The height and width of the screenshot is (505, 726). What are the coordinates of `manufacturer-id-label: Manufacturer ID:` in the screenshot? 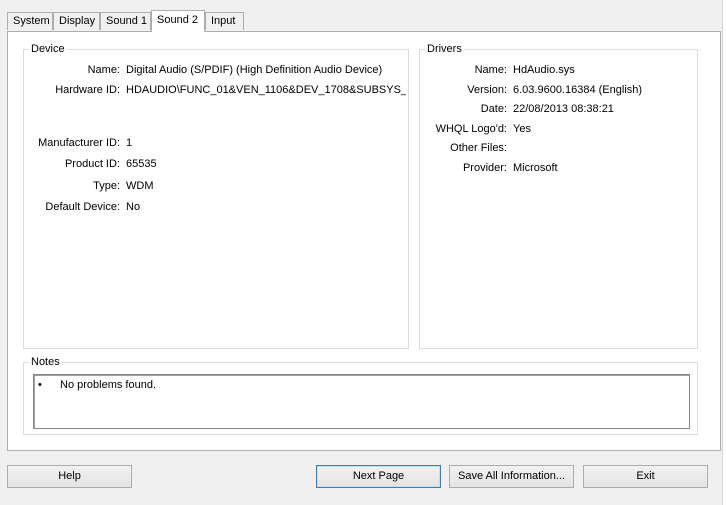 It's located at (79, 143).